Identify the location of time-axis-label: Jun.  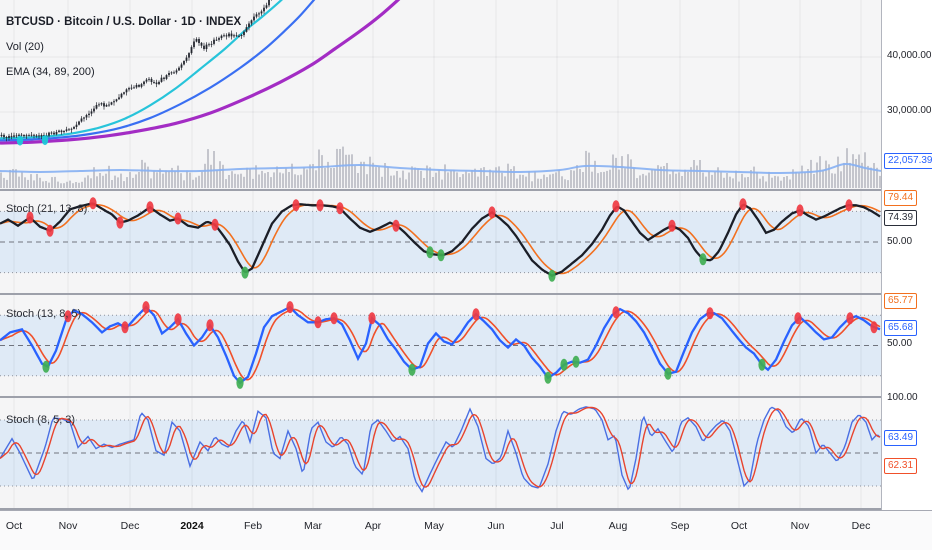
(496, 526).